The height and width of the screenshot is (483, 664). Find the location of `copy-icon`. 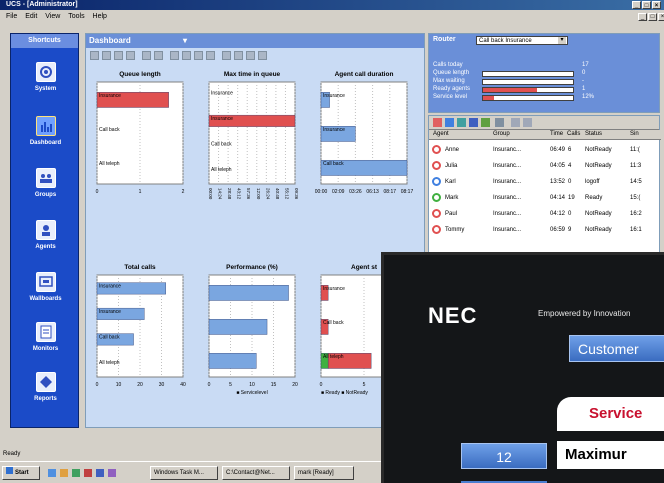

copy-icon is located at coordinates (106, 55).